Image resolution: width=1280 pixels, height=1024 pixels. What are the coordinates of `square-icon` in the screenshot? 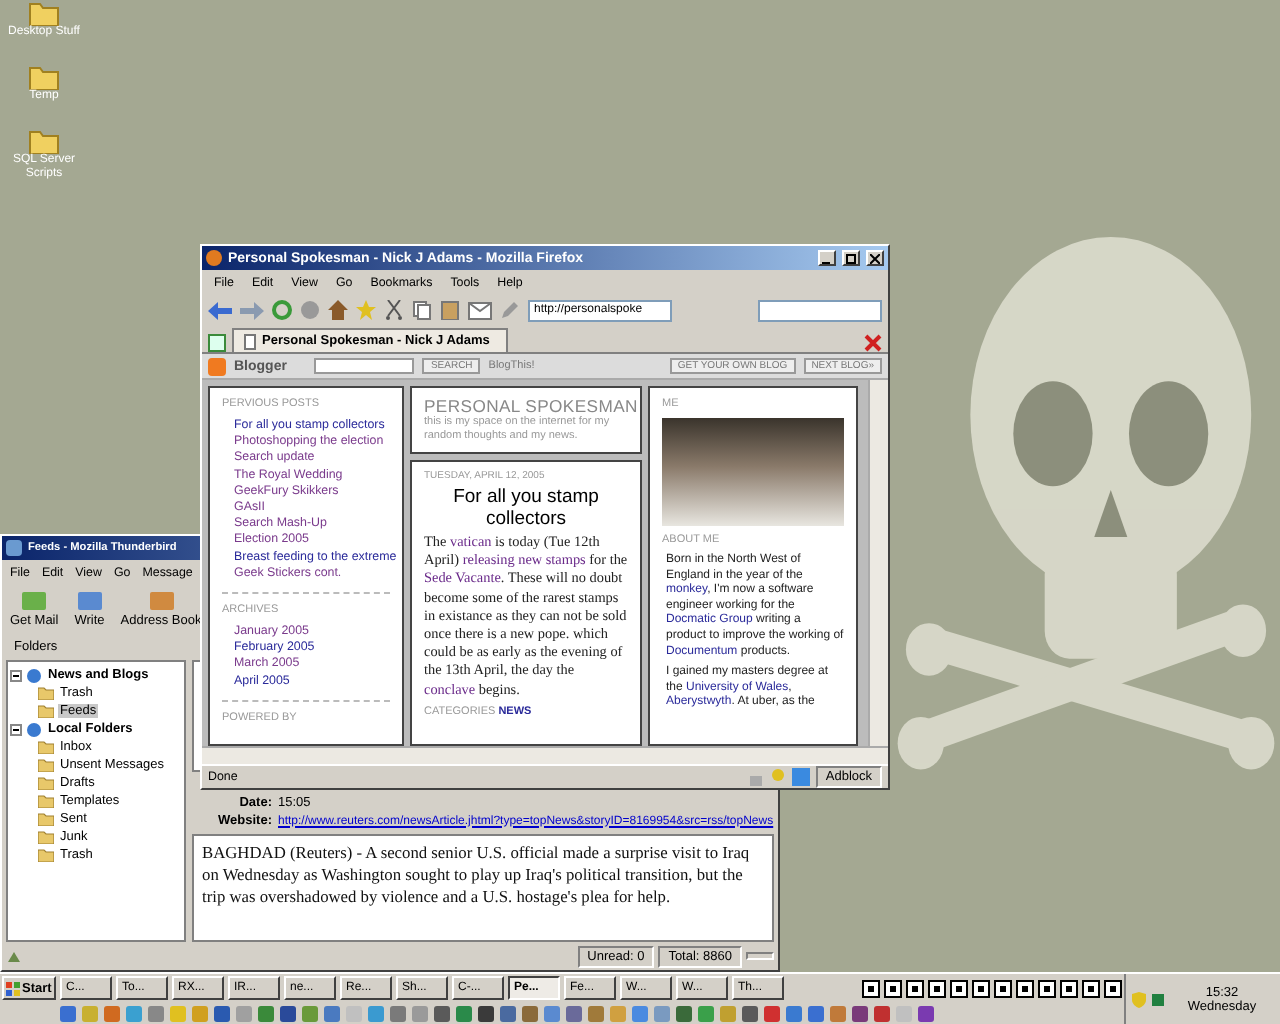 It's located at (1158, 999).